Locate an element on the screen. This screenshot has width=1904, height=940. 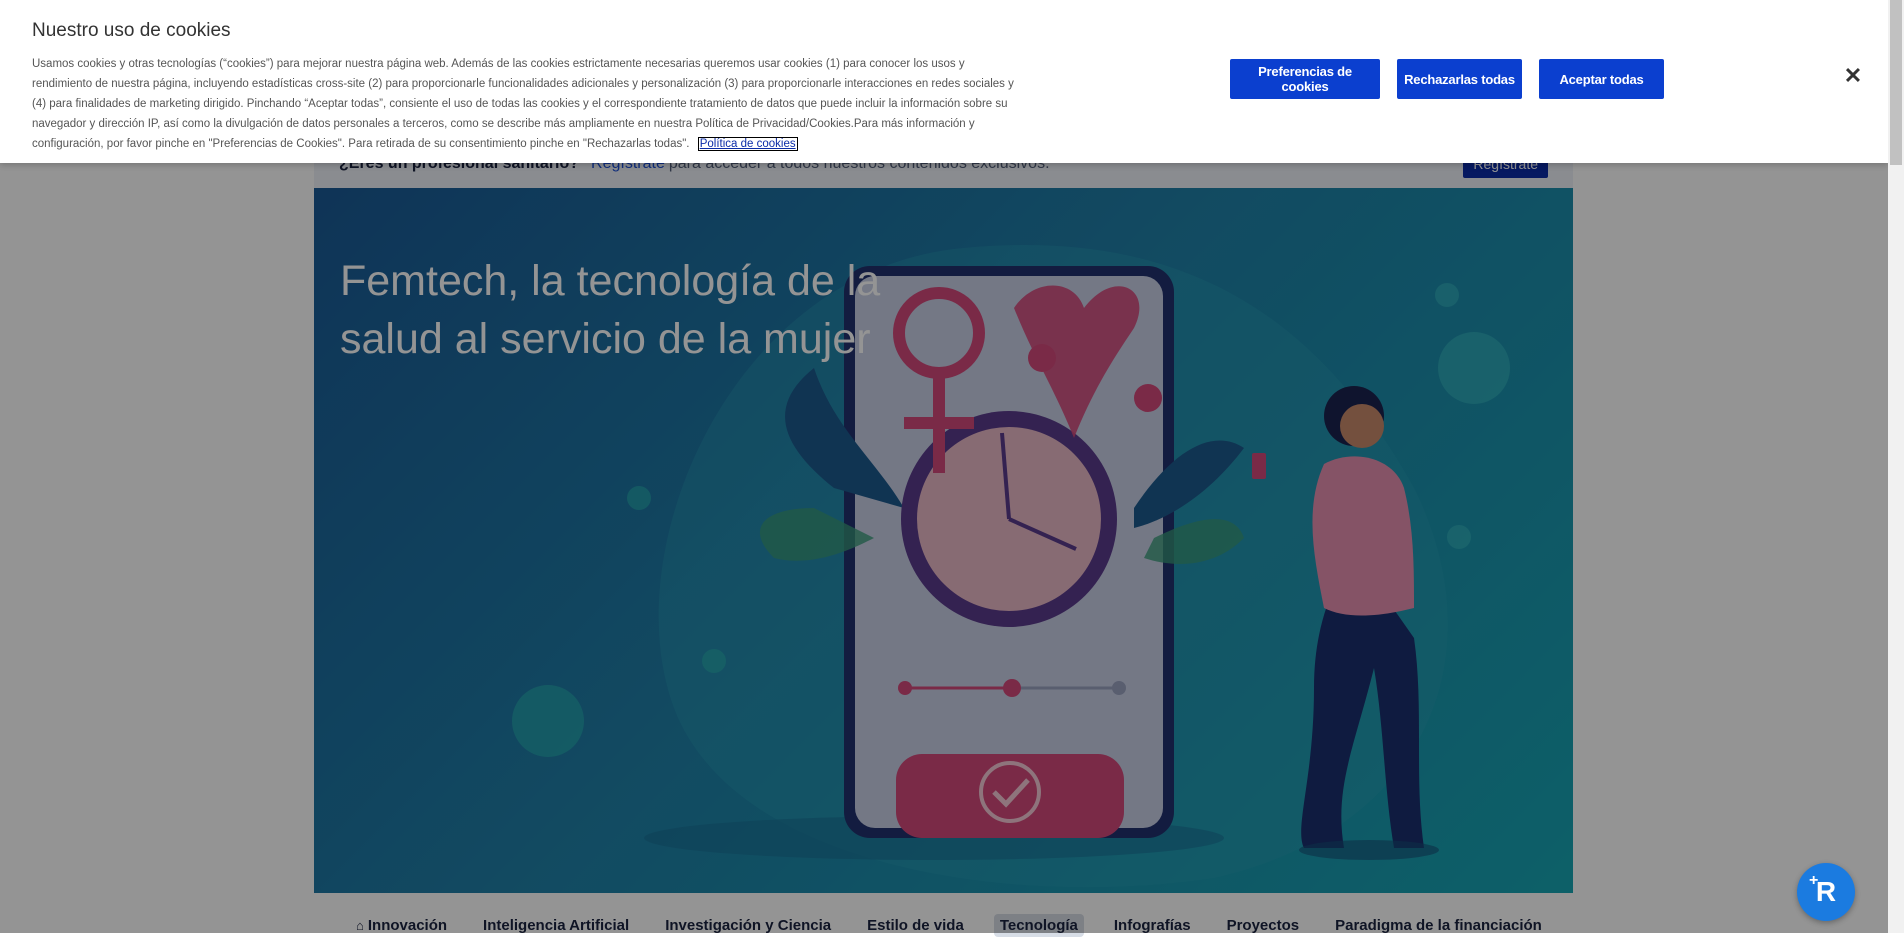
reject-all-button: Rechazarlas todas is located at coordinates (1459, 79).